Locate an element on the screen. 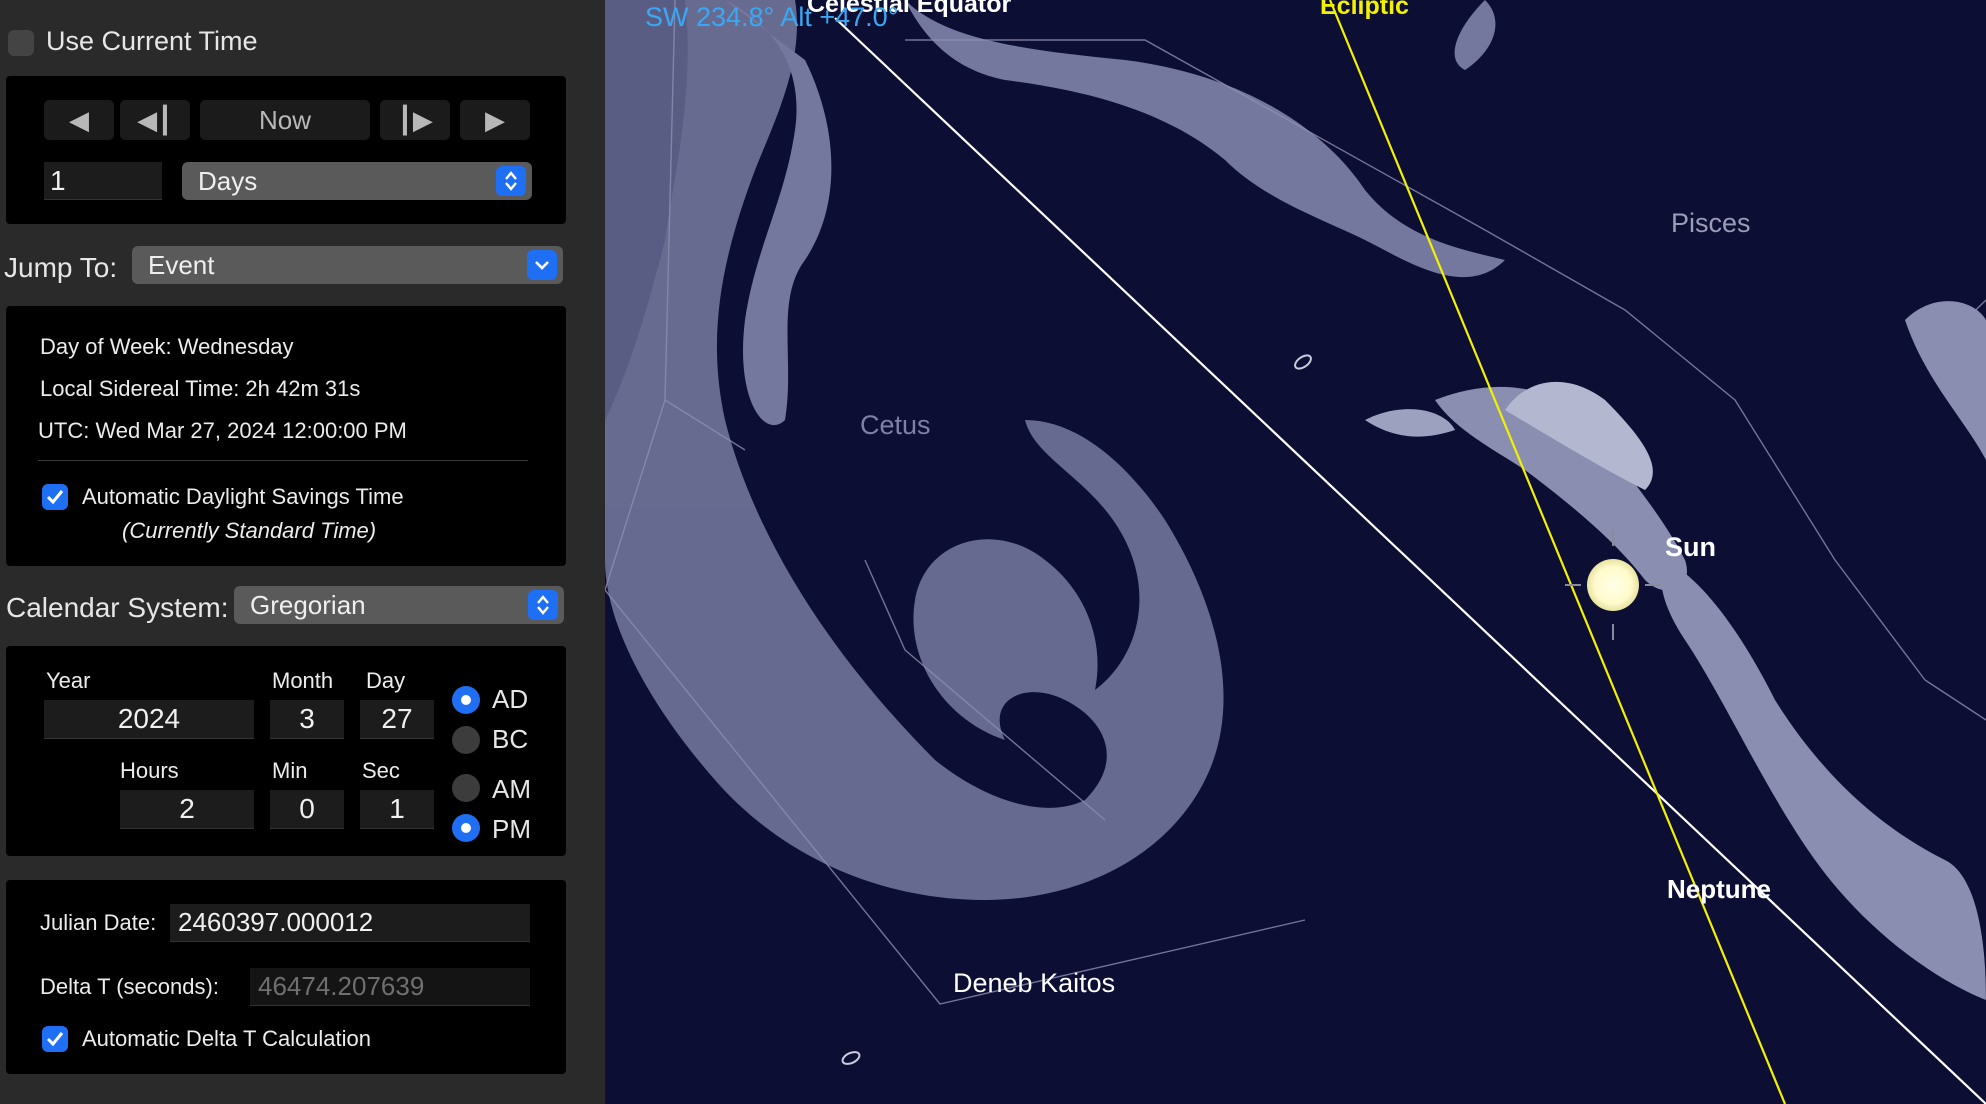 The image size is (1986, 1104). julian-date-input: 2460397.000012 is located at coordinates (350, 923).